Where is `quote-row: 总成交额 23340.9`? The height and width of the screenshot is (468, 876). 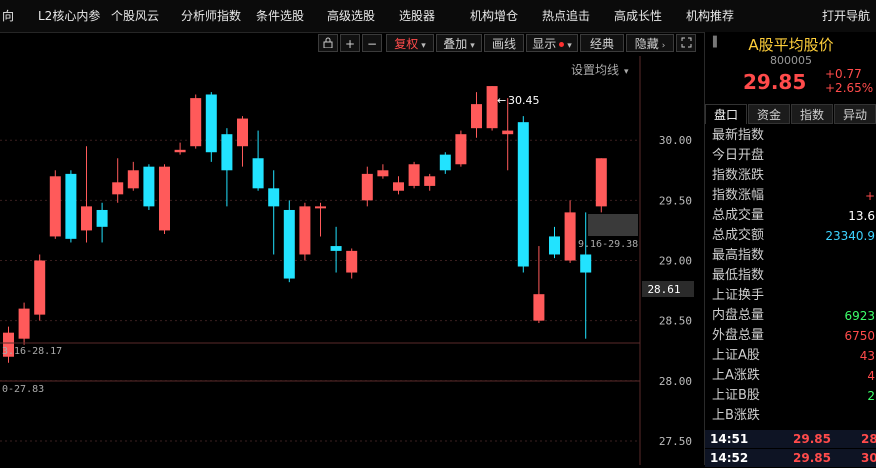
quote-row: 总成交额 23340.9 is located at coordinates (790, 236).